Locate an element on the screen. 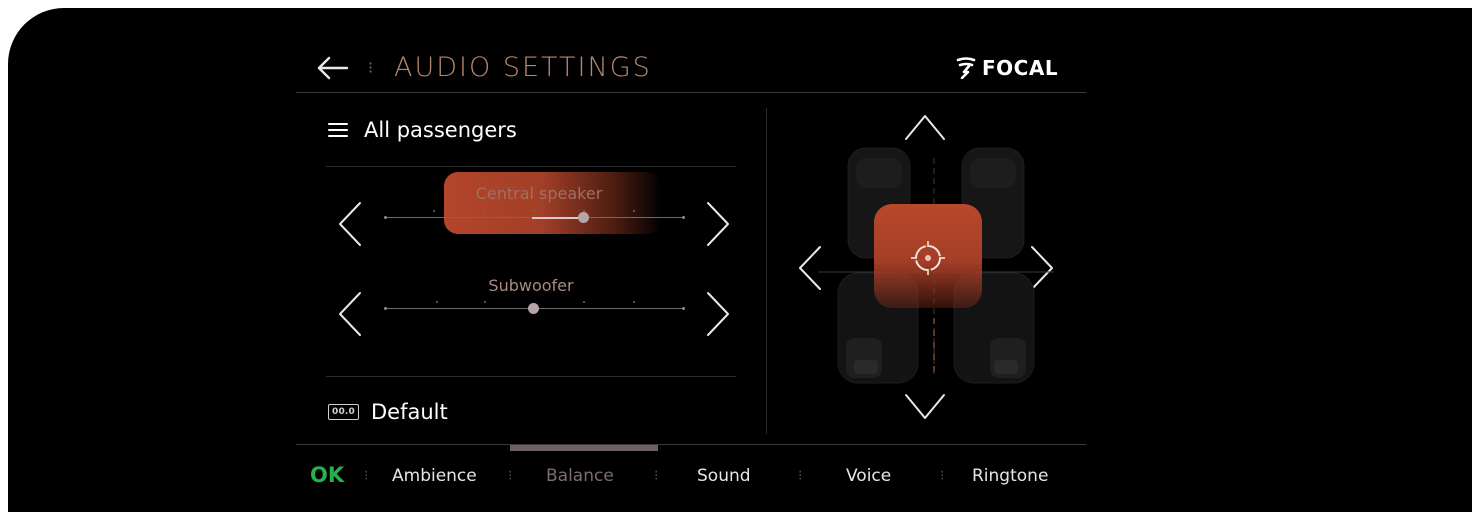  tab-voice: Voice is located at coordinates (868, 476).